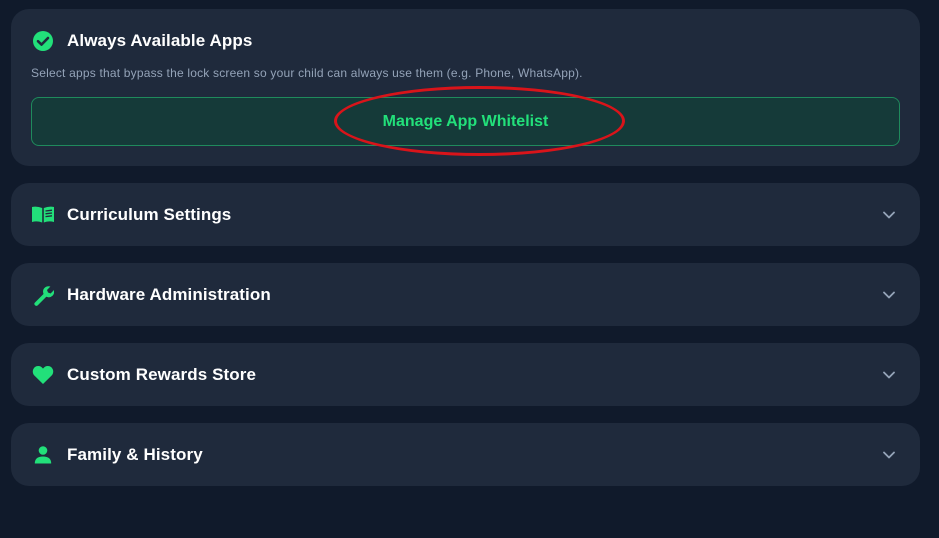  What do you see at coordinates (43, 41) in the screenshot?
I see `check-circle-icon` at bounding box center [43, 41].